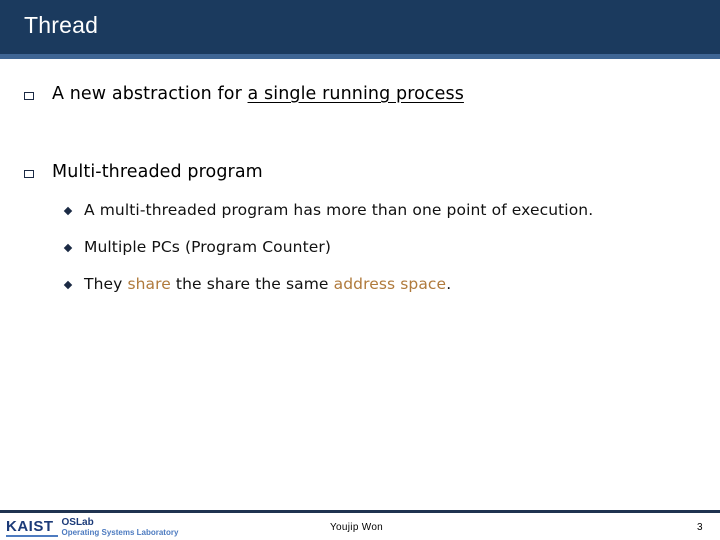  I want to click on sub-bullet-text: Multiple PCs (Program Counter), so click(208, 247).